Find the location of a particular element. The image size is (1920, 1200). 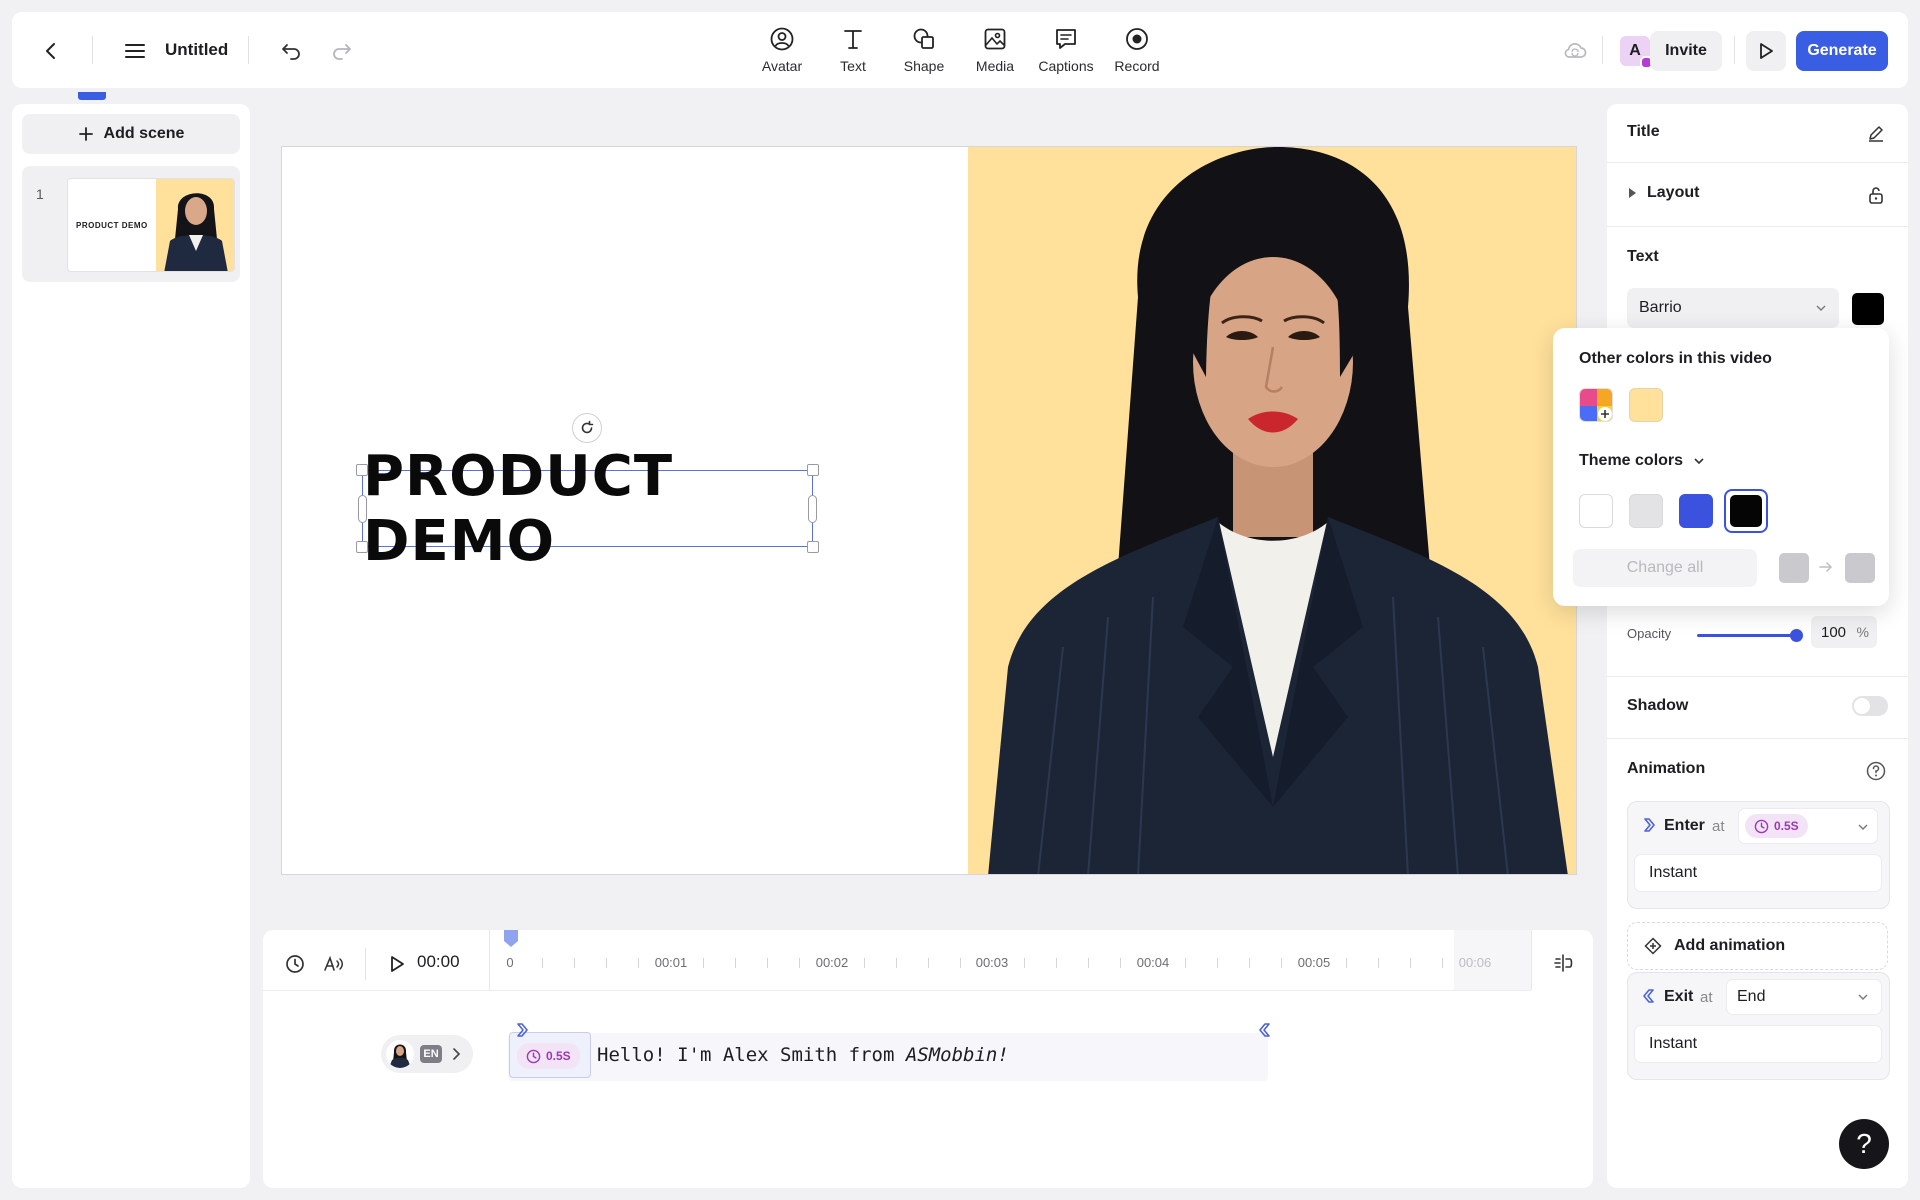

resize-handle-top-left is located at coordinates (362, 470).